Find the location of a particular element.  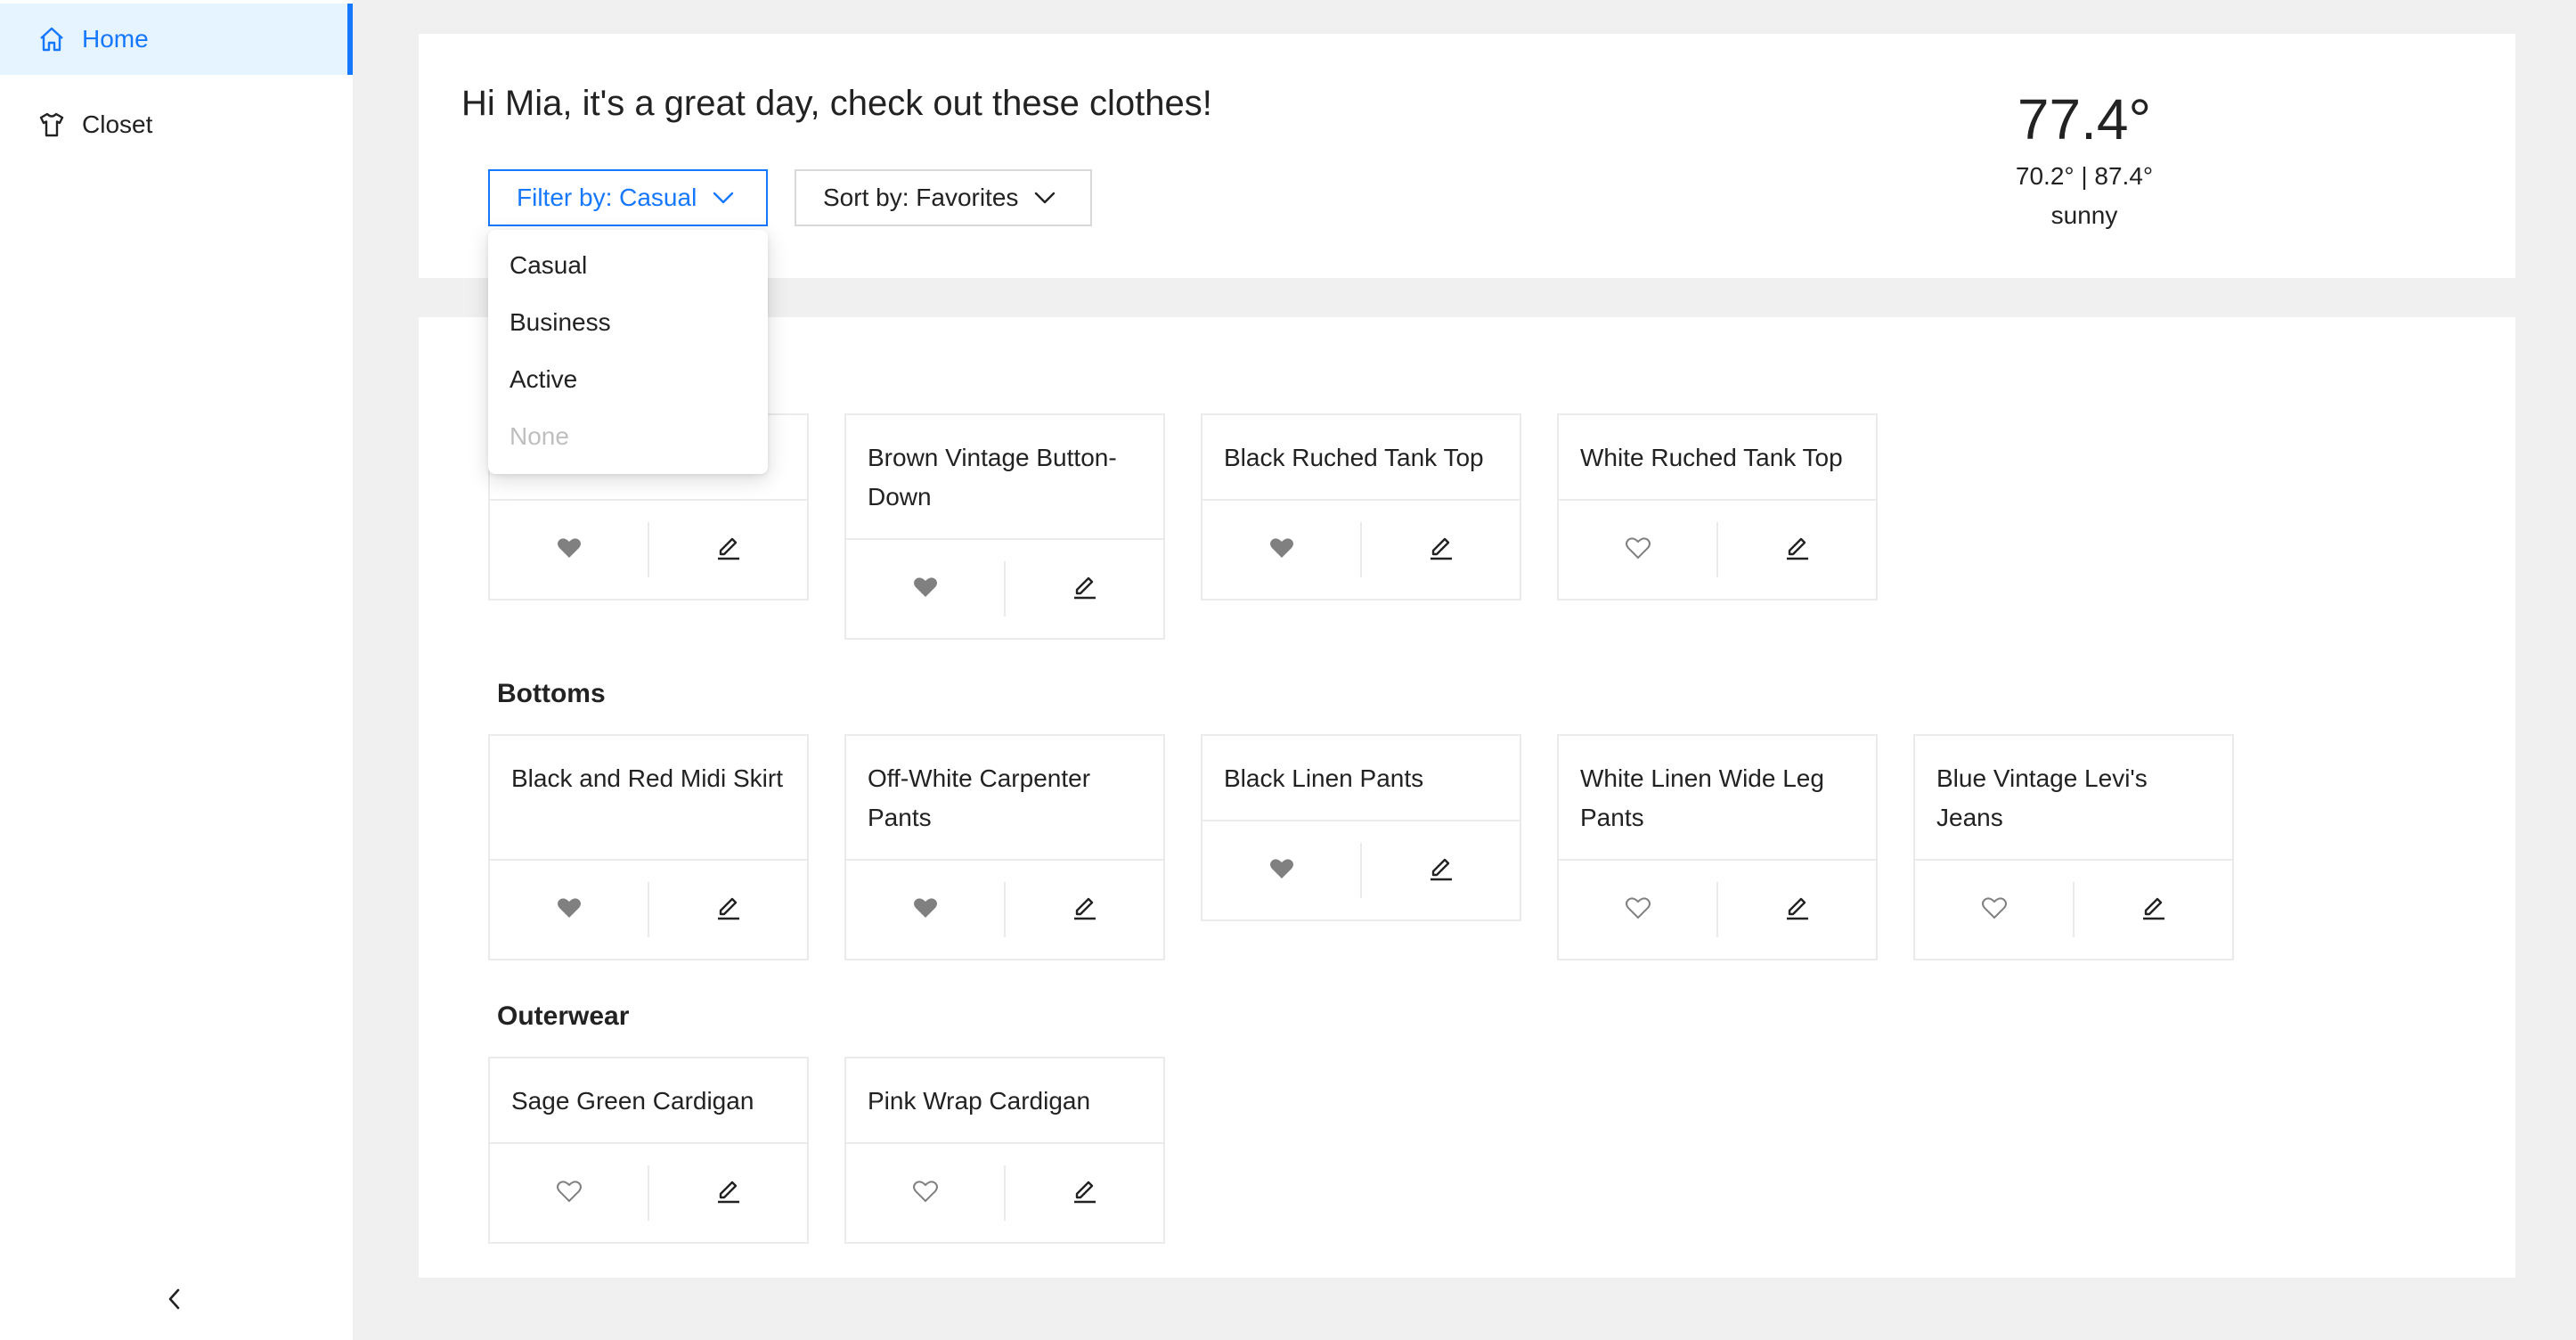

clothing-card: Black Ruched Tank Top is located at coordinates (1361, 507).